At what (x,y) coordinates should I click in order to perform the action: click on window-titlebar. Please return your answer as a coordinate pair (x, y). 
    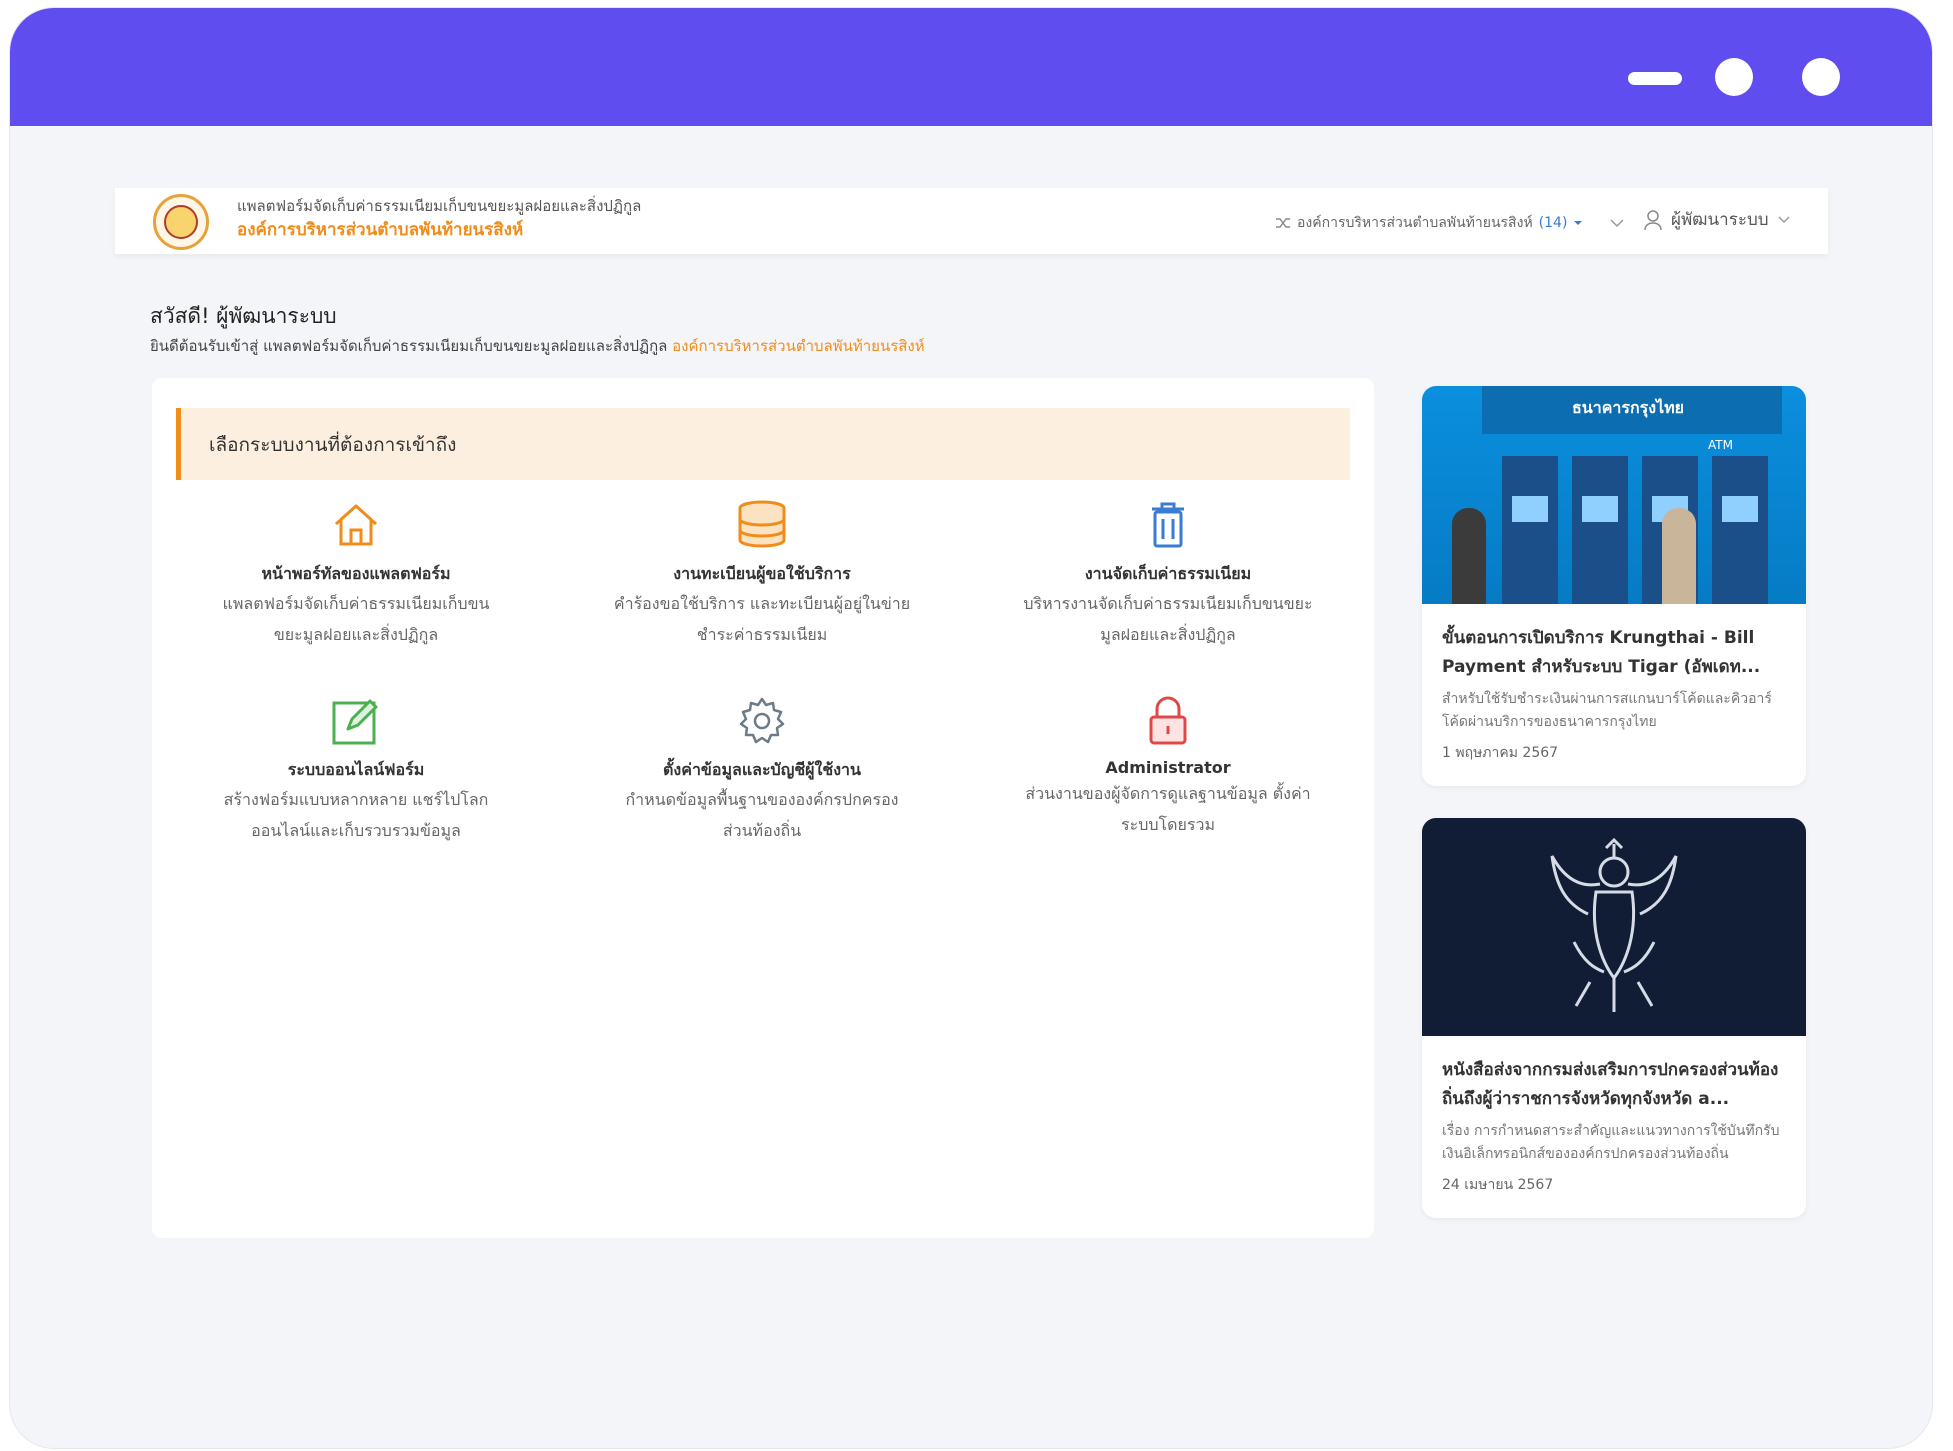
    Looking at the image, I should click on (971, 67).